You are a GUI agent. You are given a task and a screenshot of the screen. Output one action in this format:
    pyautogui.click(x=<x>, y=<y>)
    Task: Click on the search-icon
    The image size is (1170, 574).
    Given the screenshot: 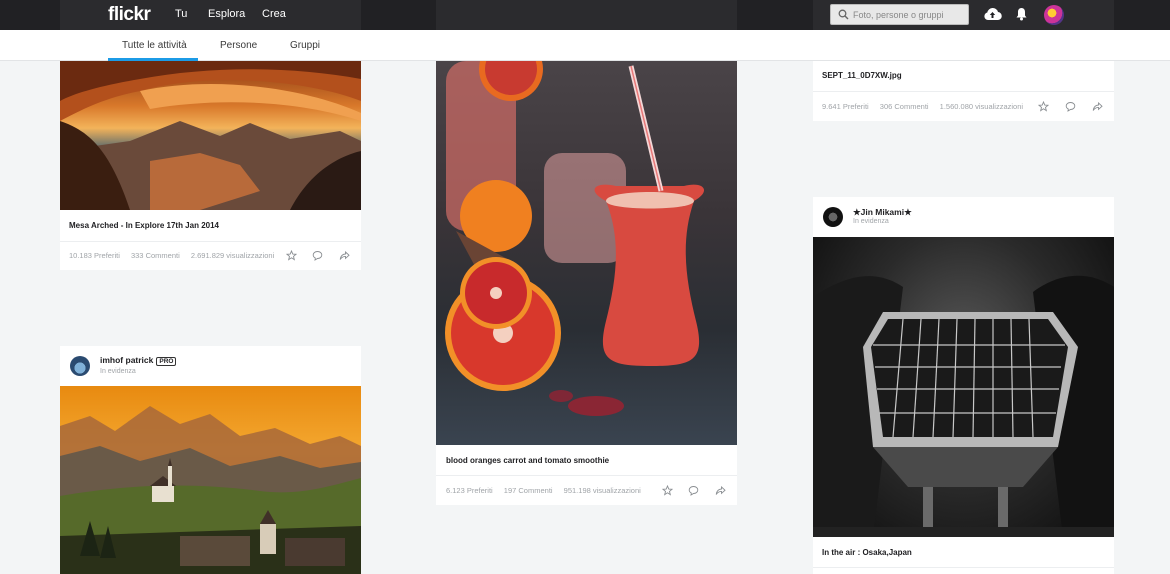 What is the action you would take?
    pyautogui.click(x=843, y=14)
    